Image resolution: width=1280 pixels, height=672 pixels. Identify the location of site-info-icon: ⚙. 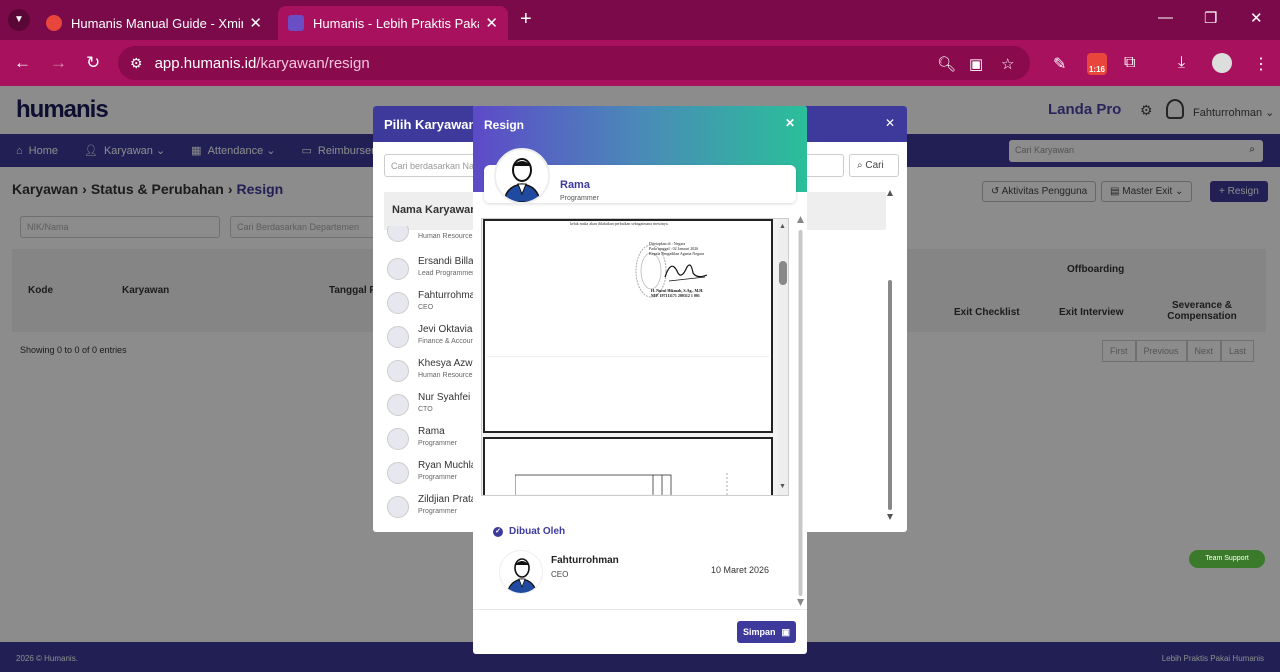
(136, 63).